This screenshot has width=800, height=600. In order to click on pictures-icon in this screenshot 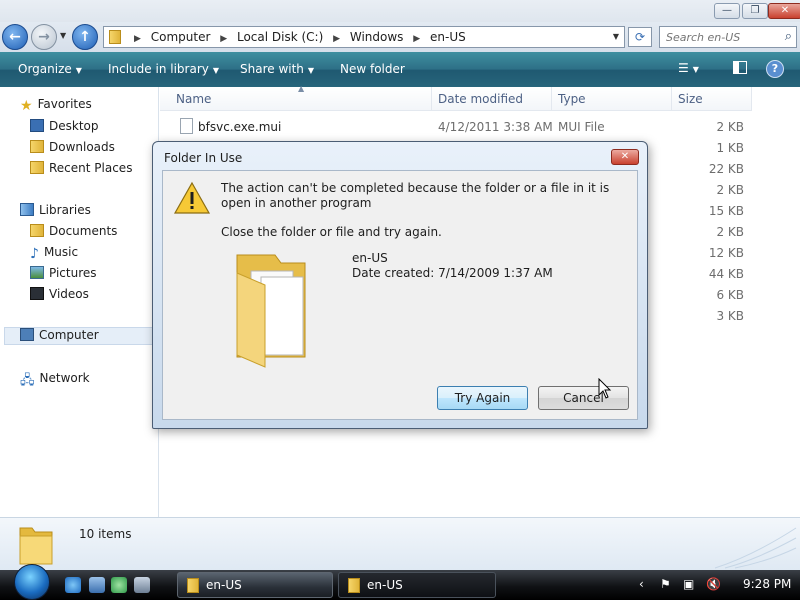, I will do `click(37, 272)`.